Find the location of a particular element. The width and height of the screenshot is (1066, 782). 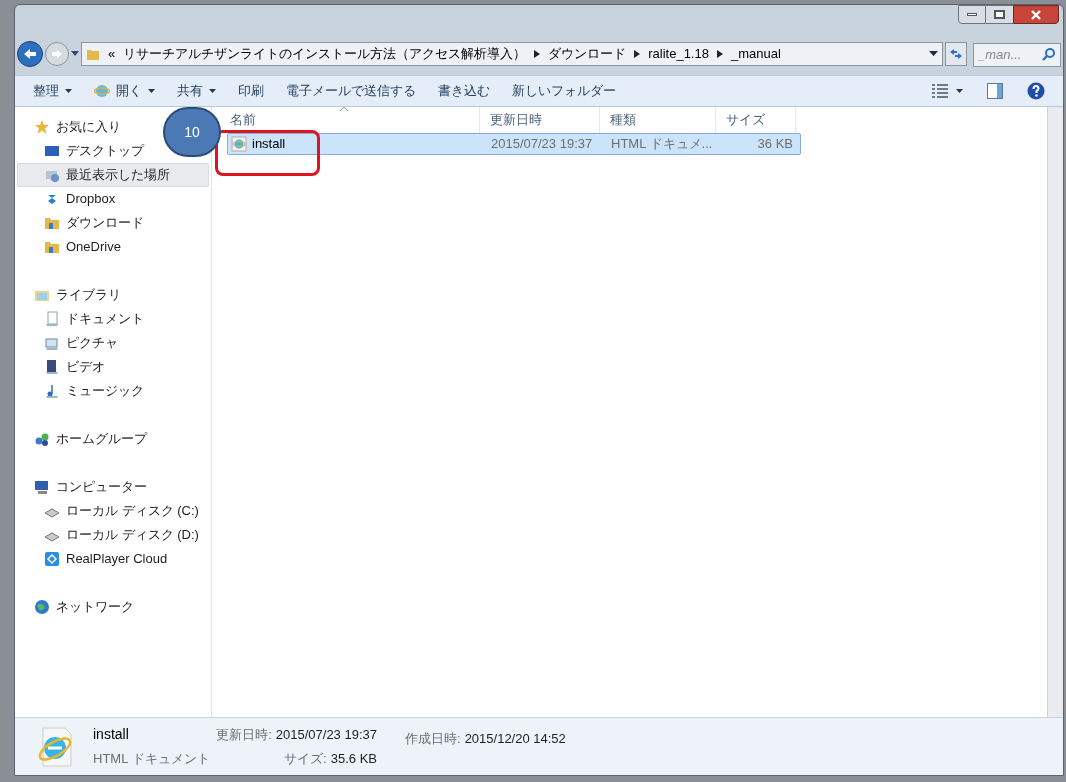

browser-icon is located at coordinates (102, 91).